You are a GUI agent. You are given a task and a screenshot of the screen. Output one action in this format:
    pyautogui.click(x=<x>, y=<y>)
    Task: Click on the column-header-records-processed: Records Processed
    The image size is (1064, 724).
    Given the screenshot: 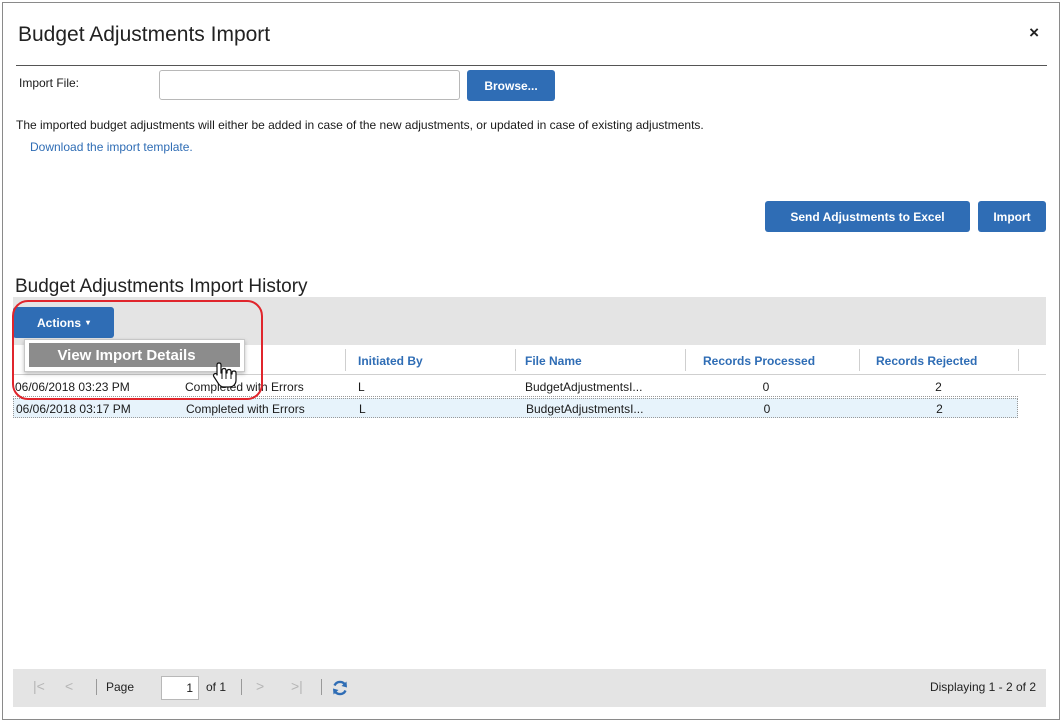 What is the action you would take?
    pyautogui.click(x=759, y=361)
    